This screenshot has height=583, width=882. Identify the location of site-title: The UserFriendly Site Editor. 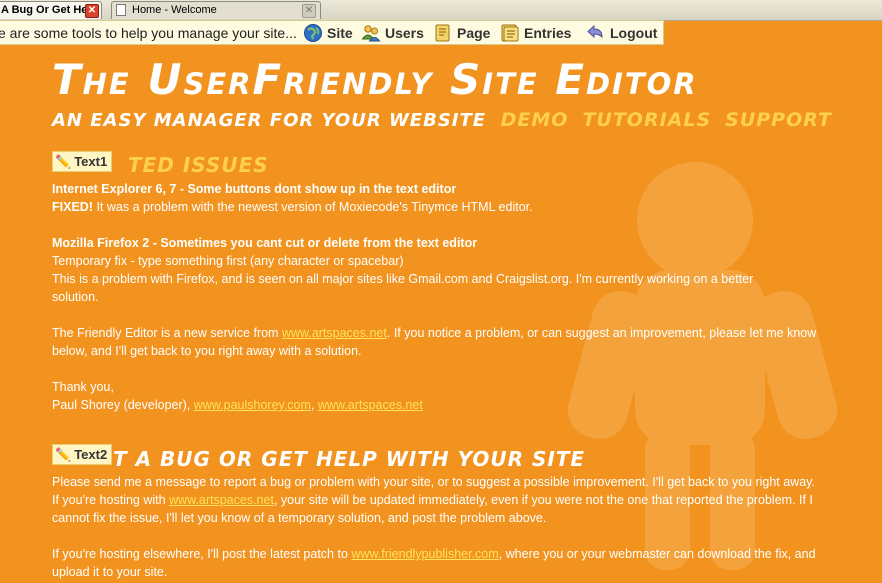
(375, 79).